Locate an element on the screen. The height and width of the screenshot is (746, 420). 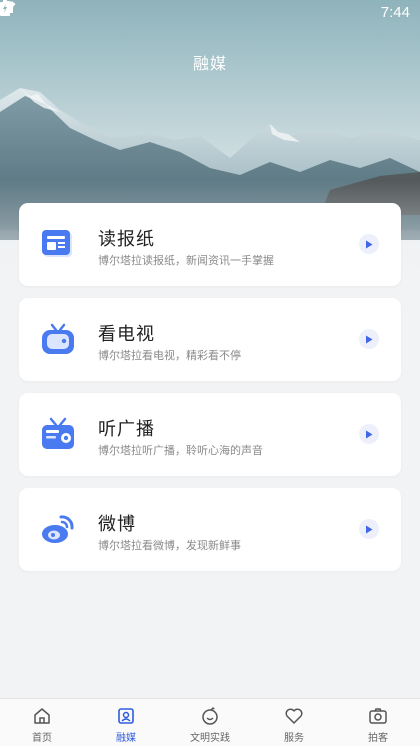
media-icon is located at coordinates (126, 716).